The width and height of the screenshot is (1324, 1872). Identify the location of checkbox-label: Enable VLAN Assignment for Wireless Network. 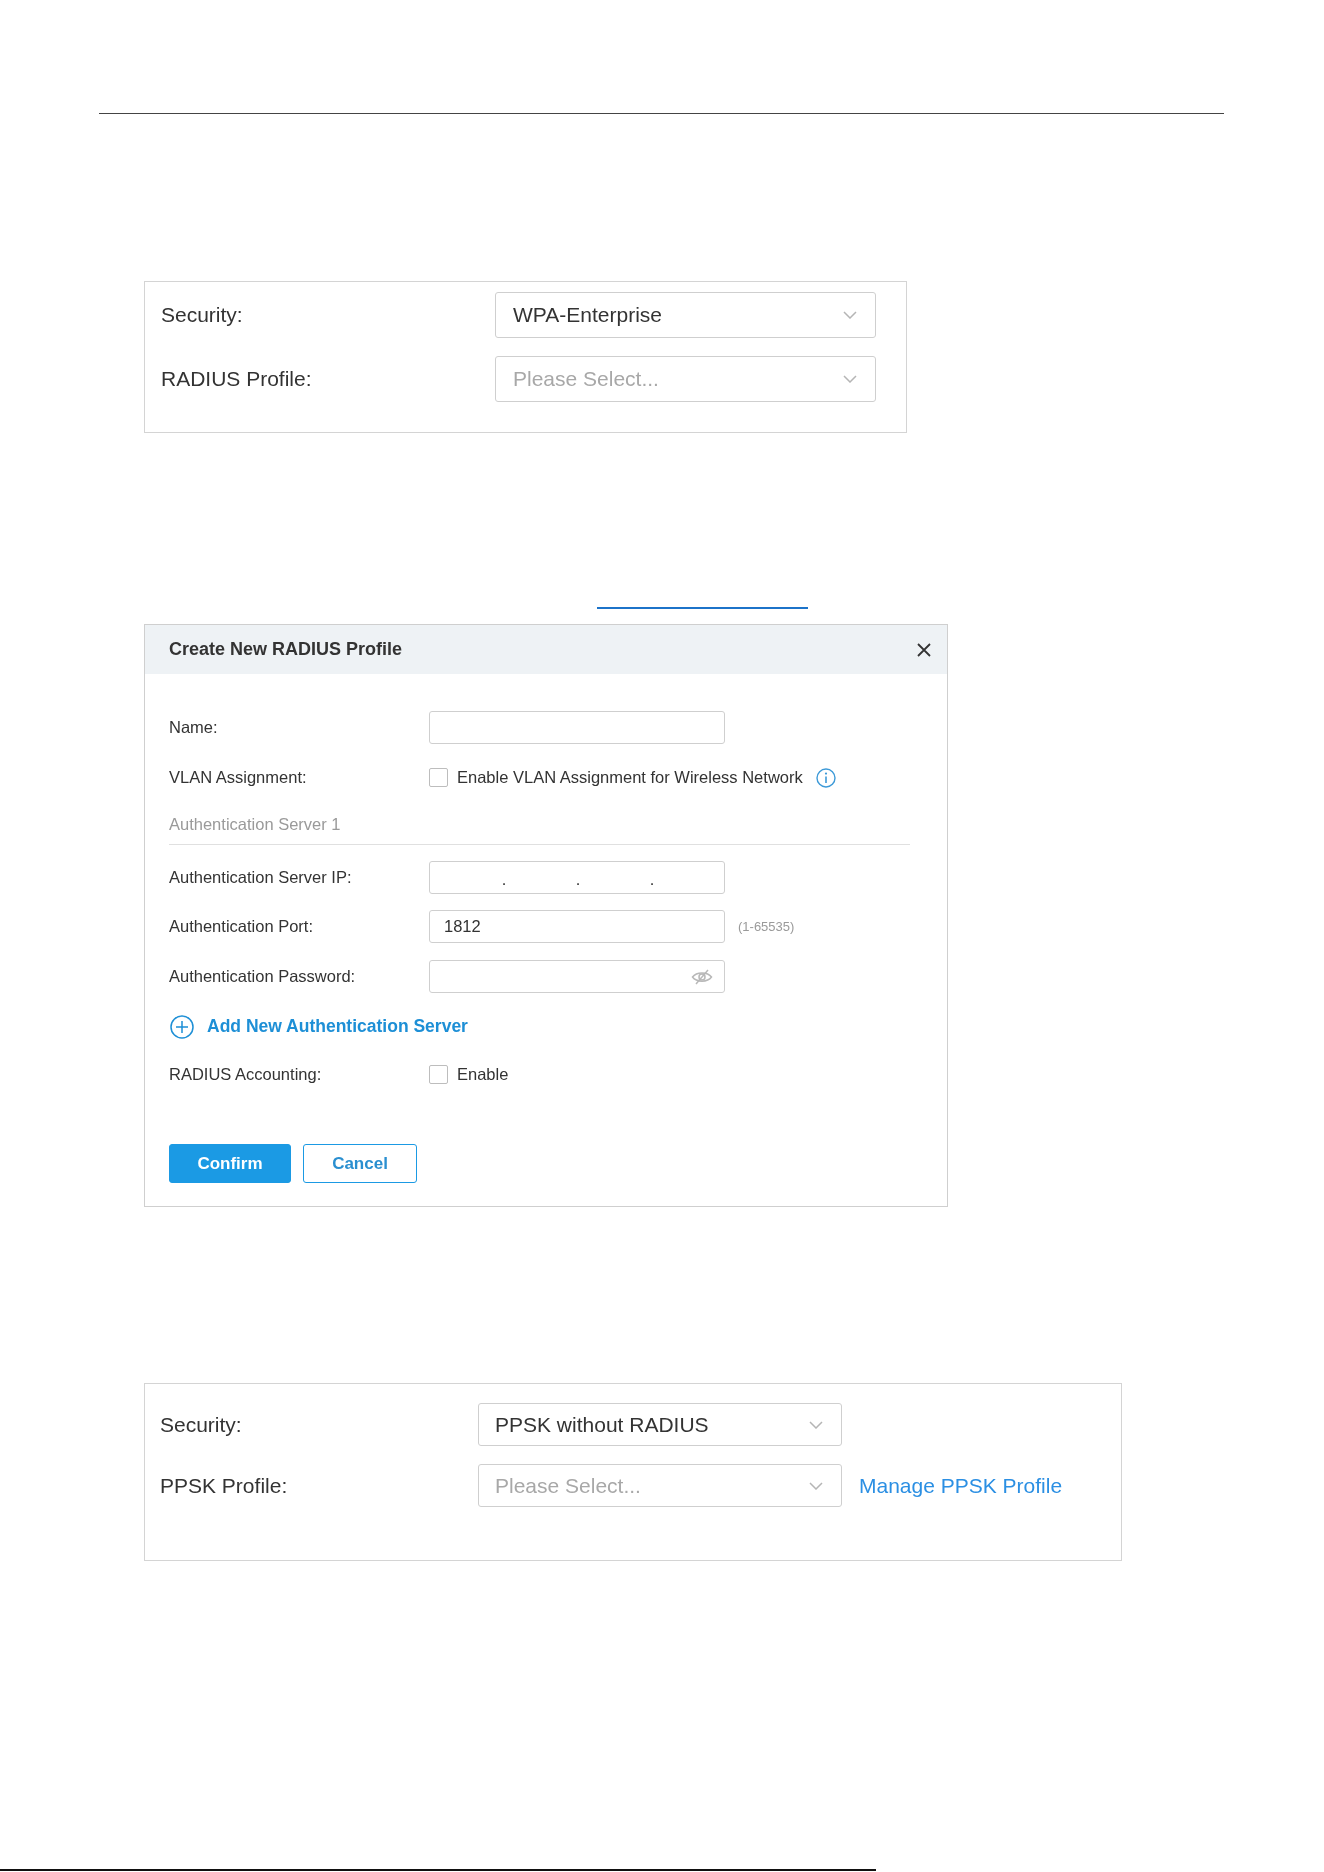
(630, 777).